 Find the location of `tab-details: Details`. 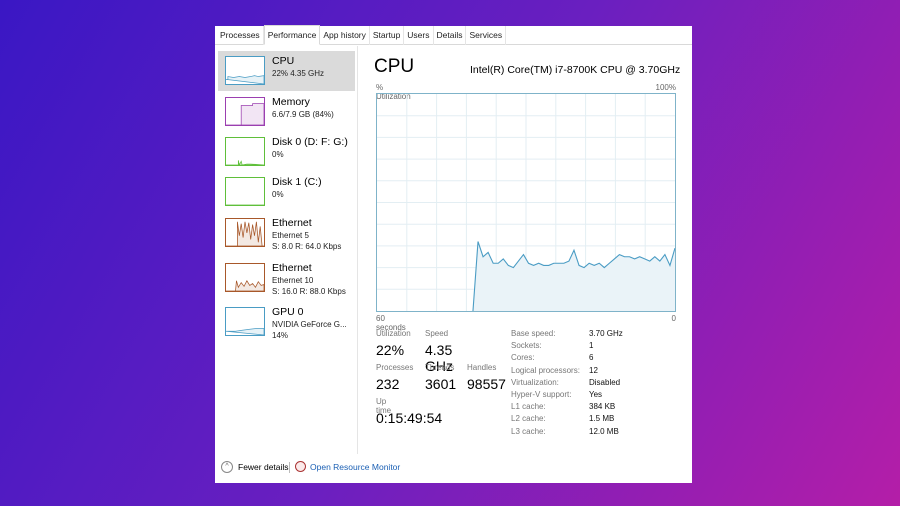

tab-details: Details is located at coordinates (450, 35).